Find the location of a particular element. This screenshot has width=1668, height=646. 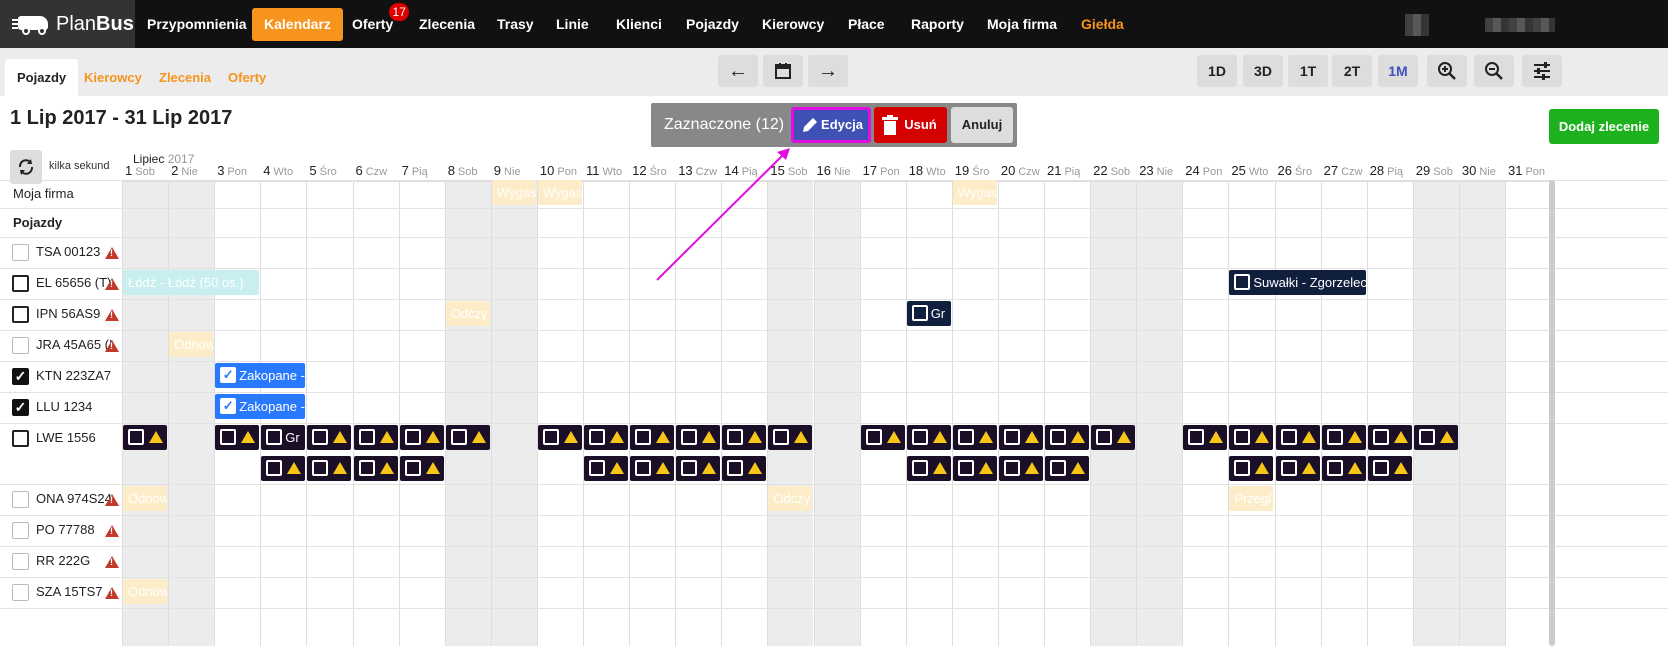

nav-kalendarz: Kalendarz is located at coordinates (297, 24).